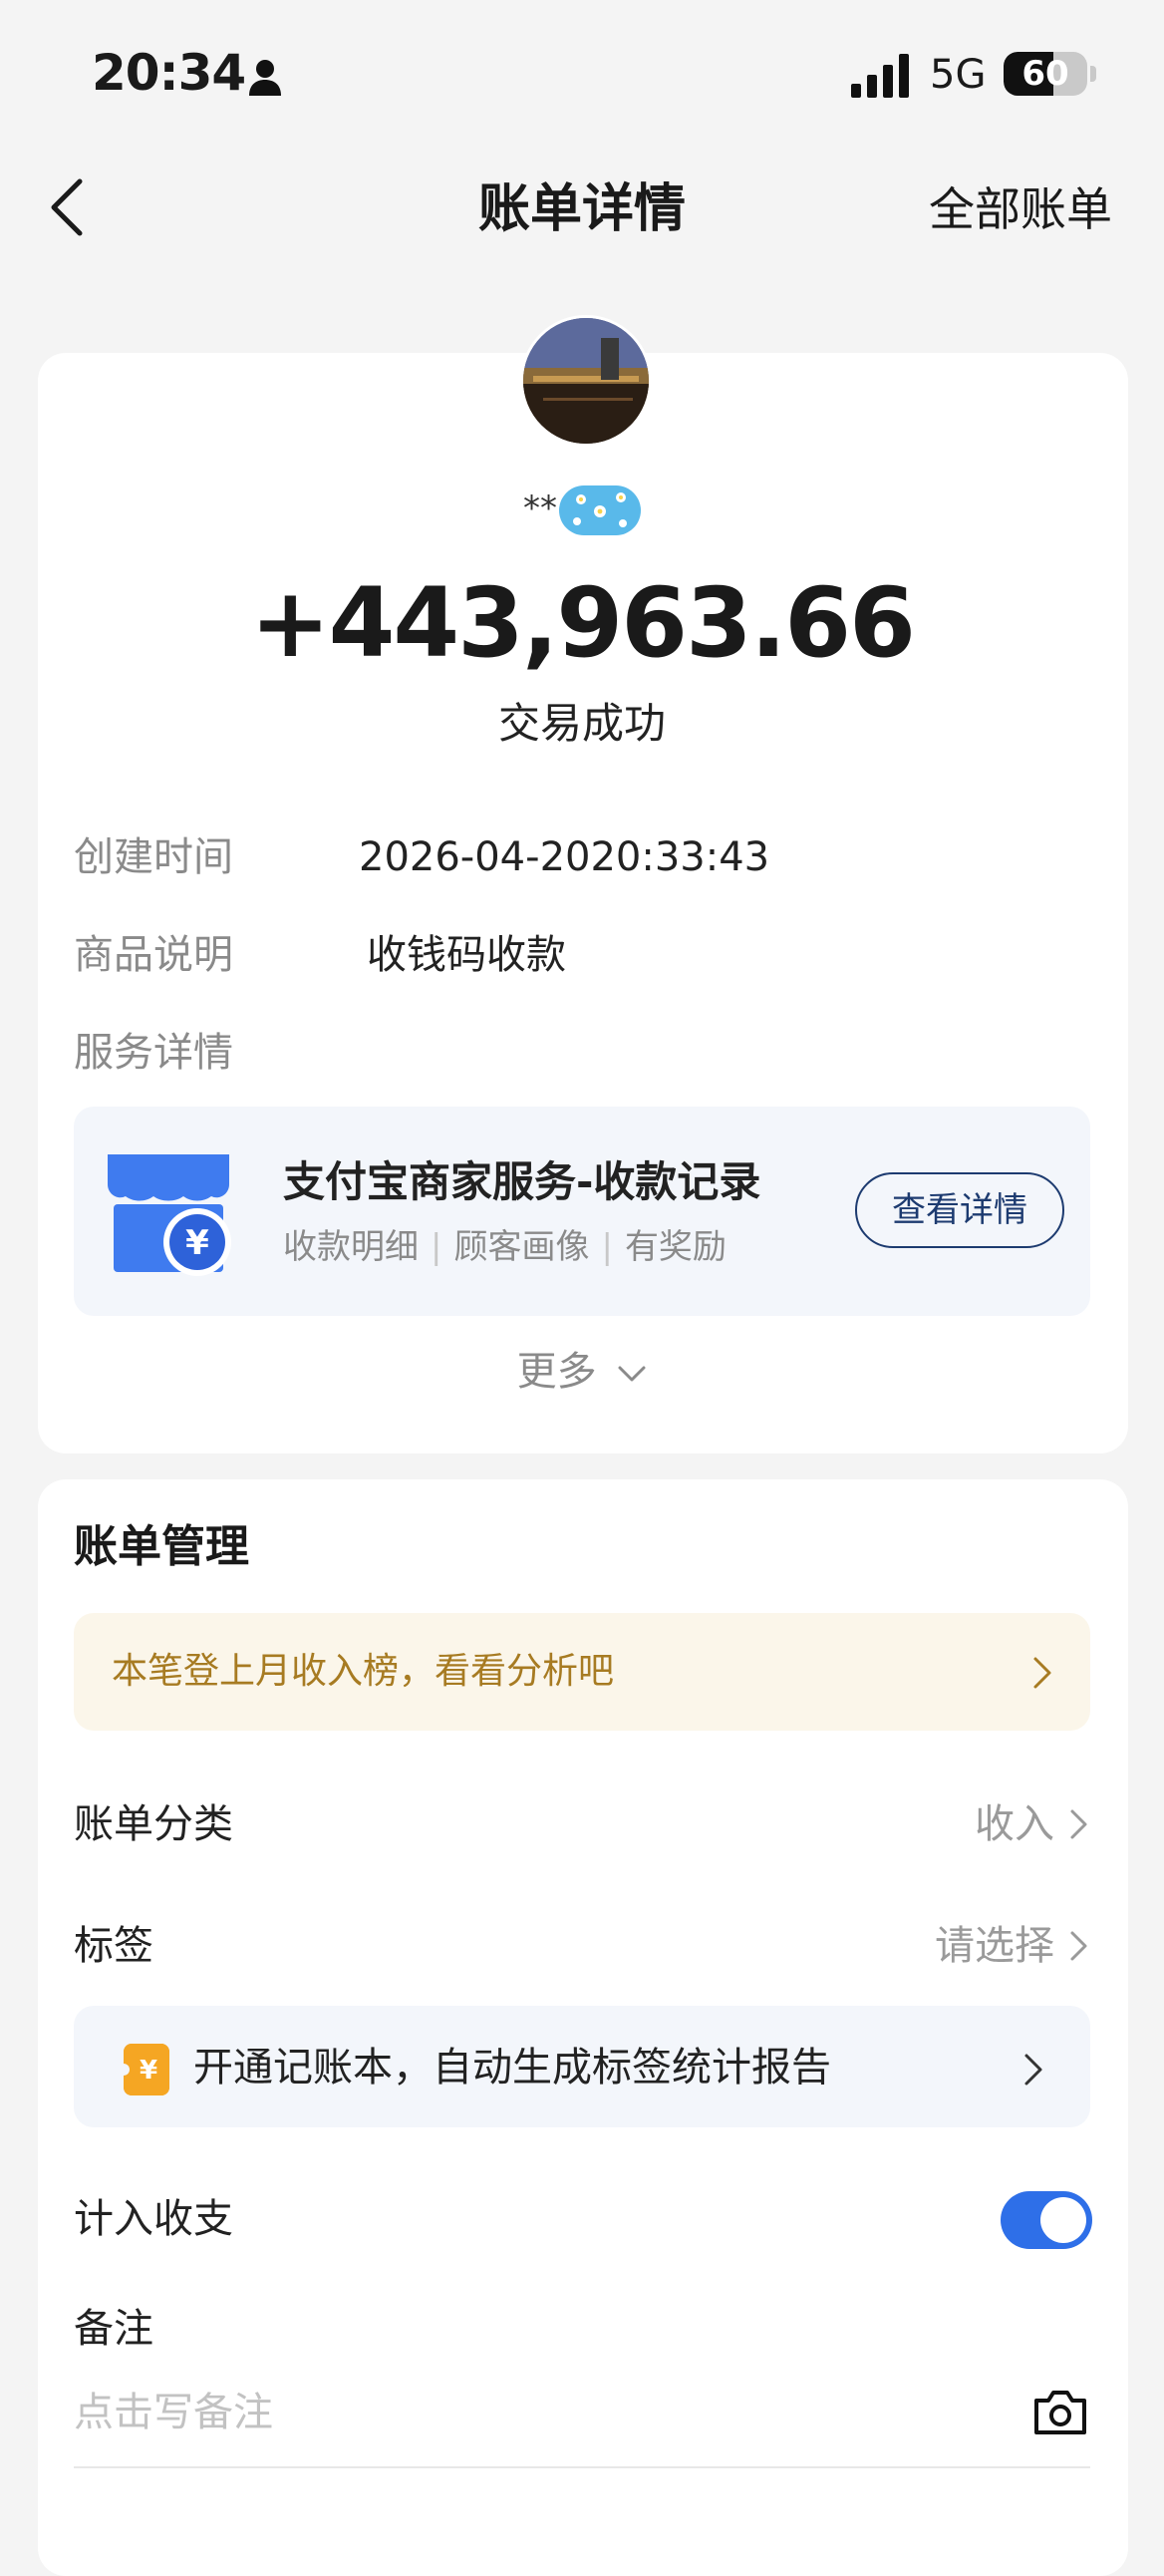 Image resolution: width=1164 pixels, height=2576 pixels. Describe the element at coordinates (153, 955) in the screenshot. I see `product-label: 商品说明` at that location.